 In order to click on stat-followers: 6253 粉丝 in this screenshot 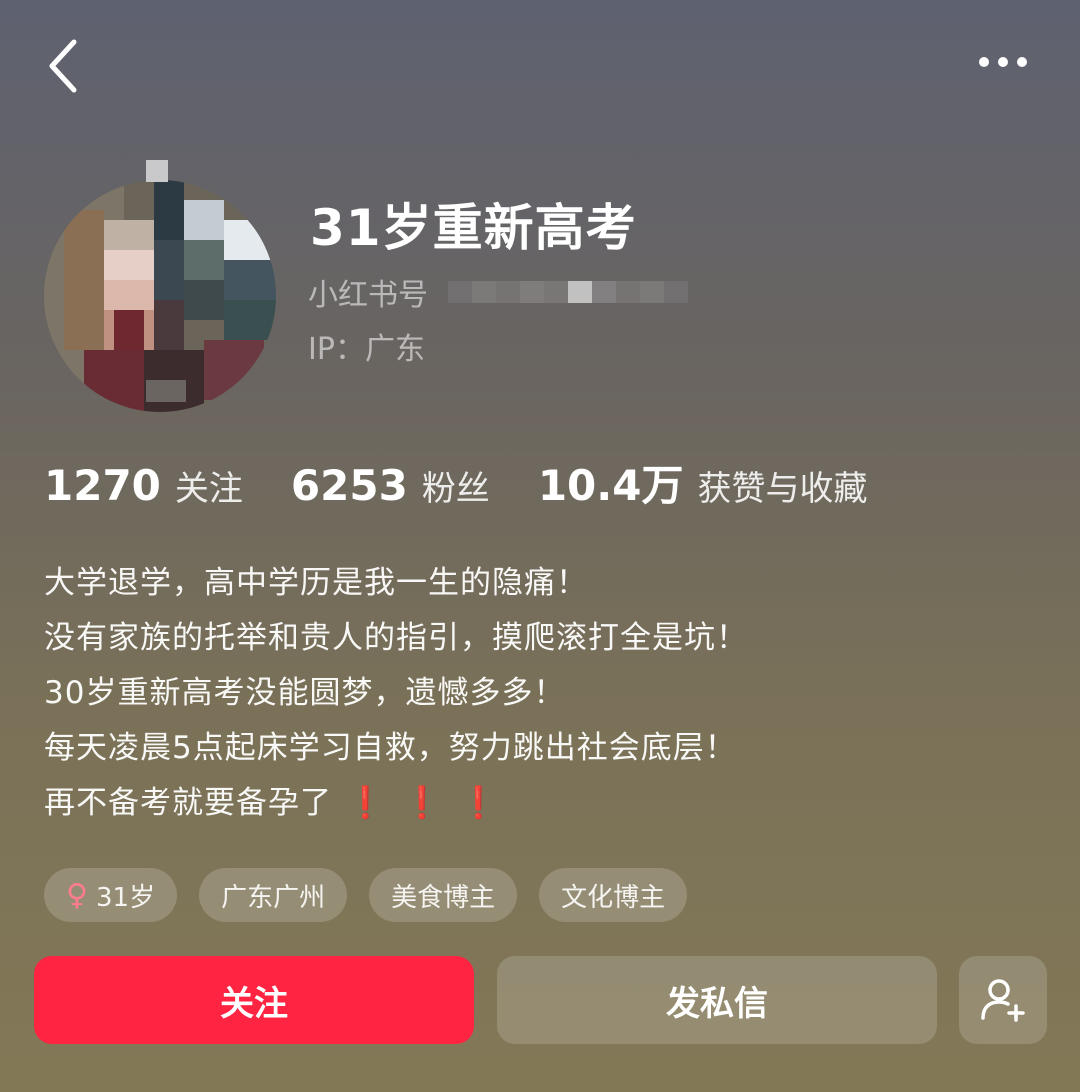, I will do `click(390, 485)`.